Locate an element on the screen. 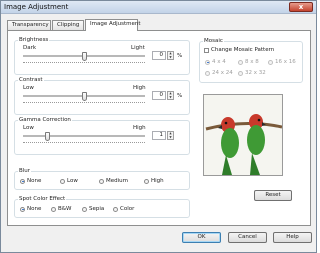 The image size is (320, 253). spot-bw-radio: B&W is located at coordinates (61, 209).